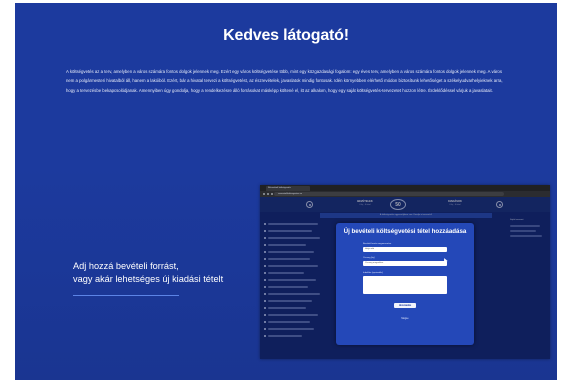  What do you see at coordinates (405, 263) in the screenshot?
I see `amount-input: Összeg megadása` at bounding box center [405, 263].